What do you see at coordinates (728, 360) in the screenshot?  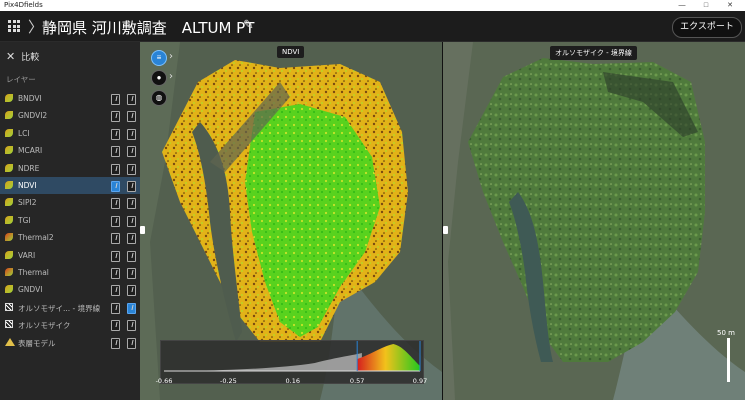 I see `scale-bar` at bounding box center [728, 360].